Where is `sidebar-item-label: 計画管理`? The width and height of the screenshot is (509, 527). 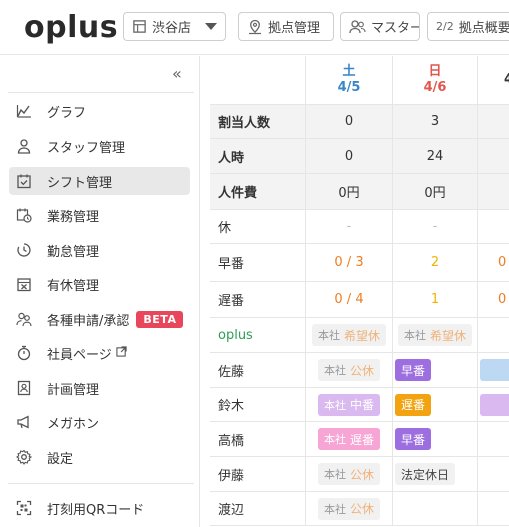
sidebar-item-label: 計画管理 is located at coordinates (73, 390).